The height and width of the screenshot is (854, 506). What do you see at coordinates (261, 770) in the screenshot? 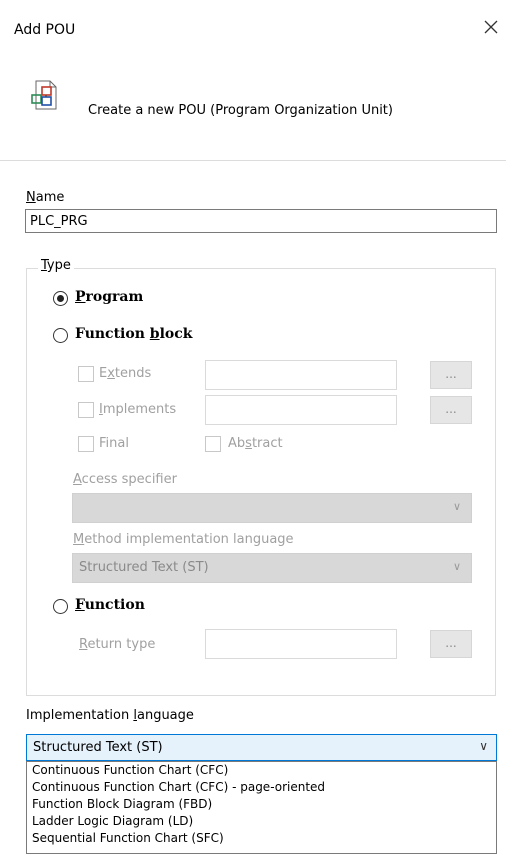
I see `dropdown-option-cfc: Continuous Function Chart (CFC)` at bounding box center [261, 770].